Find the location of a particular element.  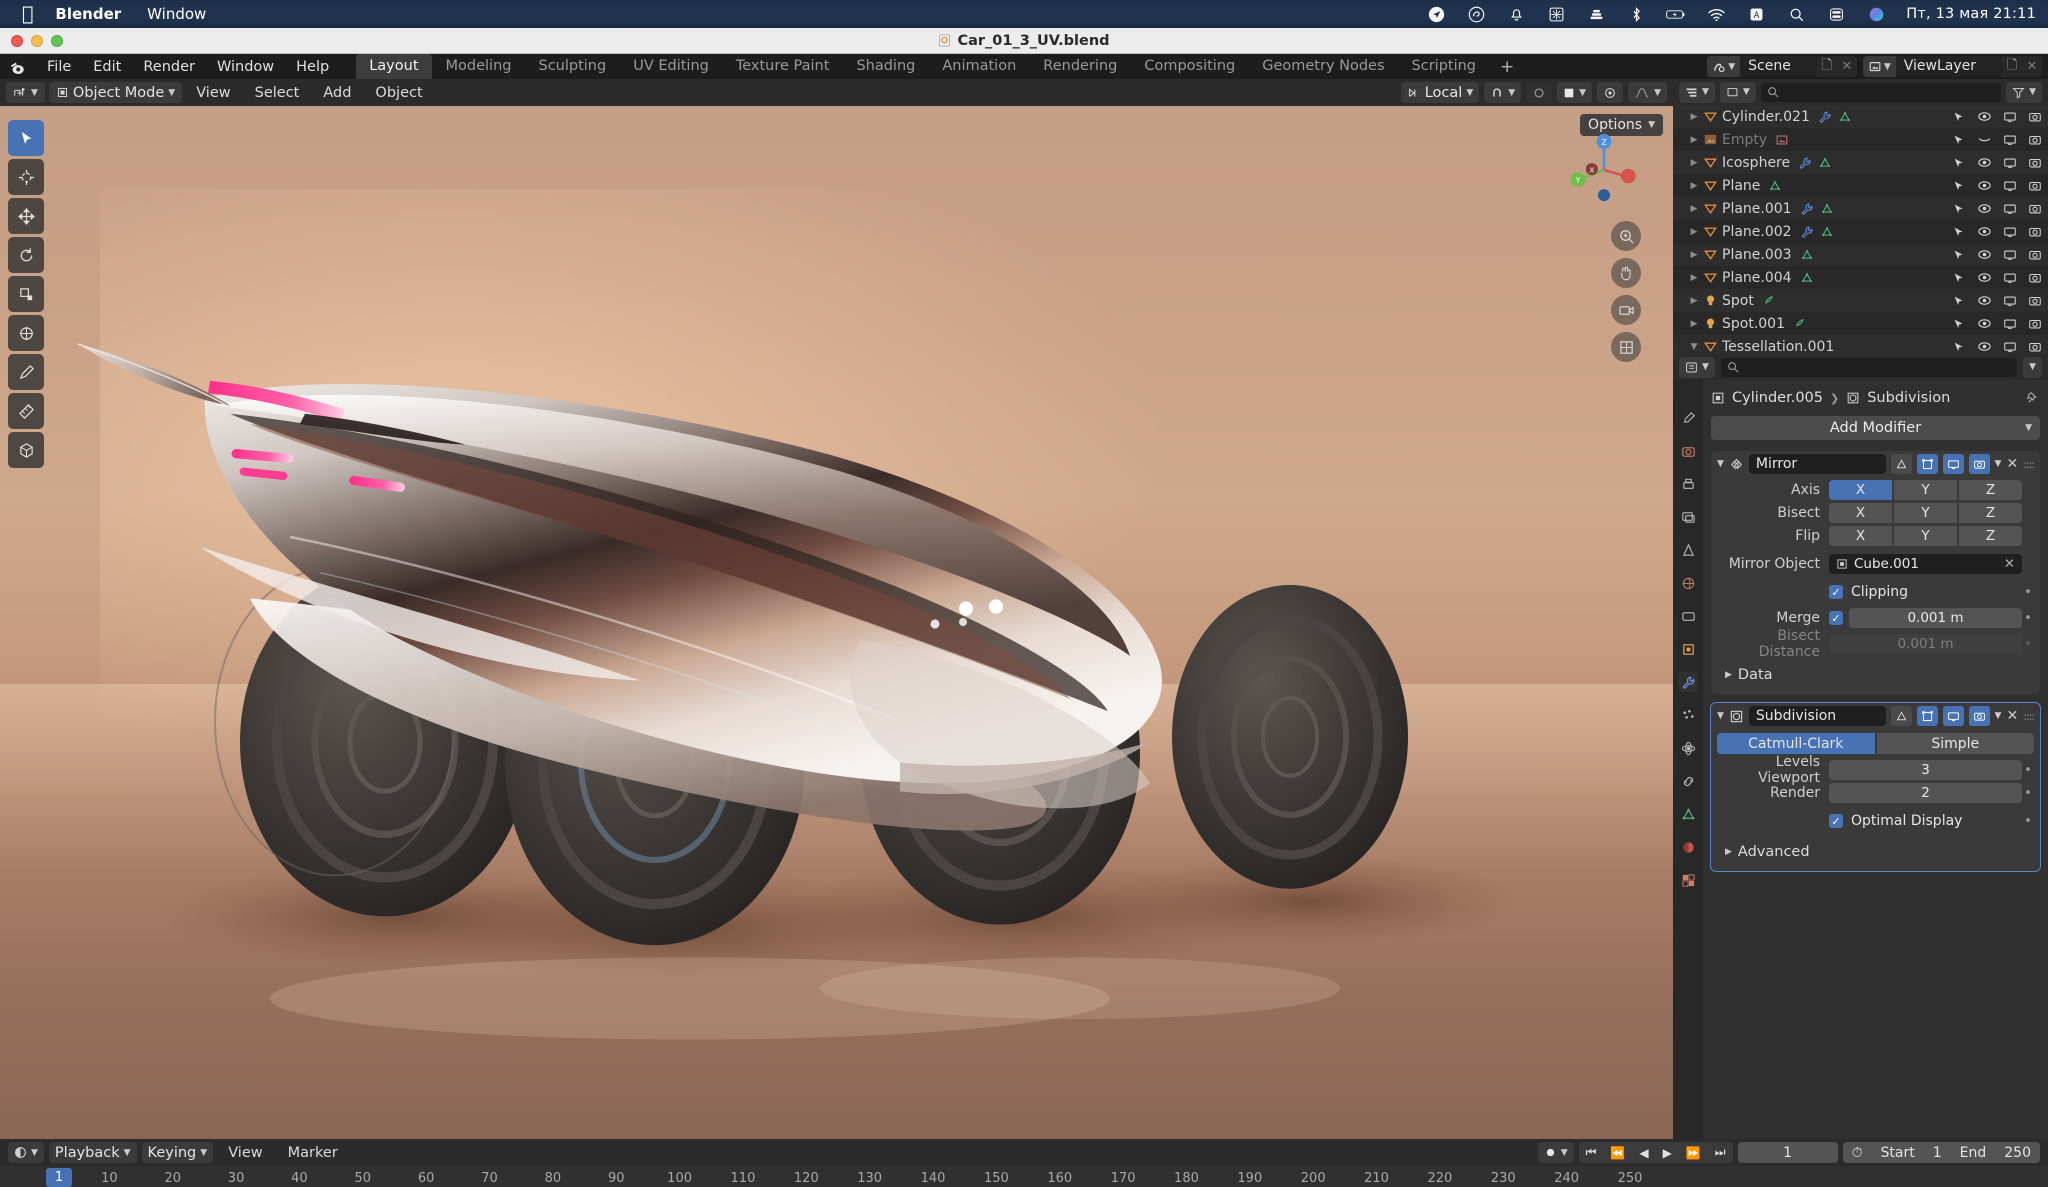

start-frame-value: 1 is located at coordinates (1937, 1153).